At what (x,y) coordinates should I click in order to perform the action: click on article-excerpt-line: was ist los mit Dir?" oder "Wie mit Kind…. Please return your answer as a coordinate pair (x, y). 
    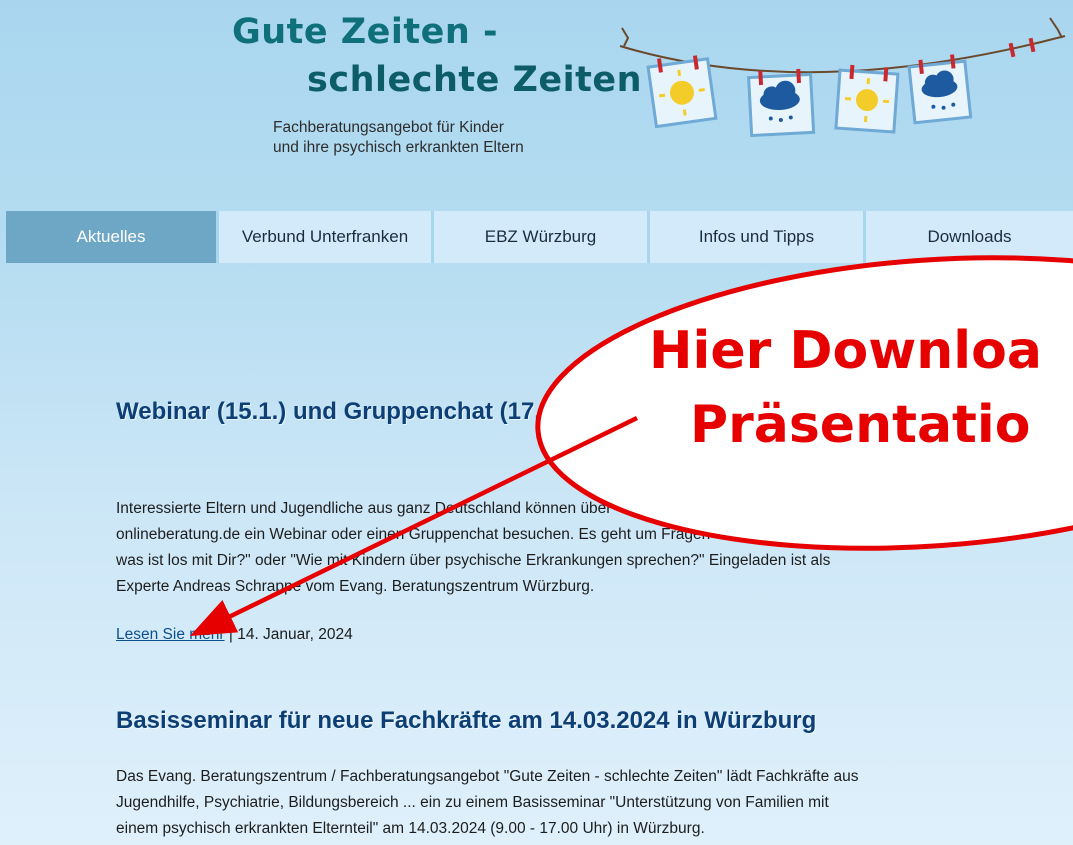
    Looking at the image, I should click on (473, 560).